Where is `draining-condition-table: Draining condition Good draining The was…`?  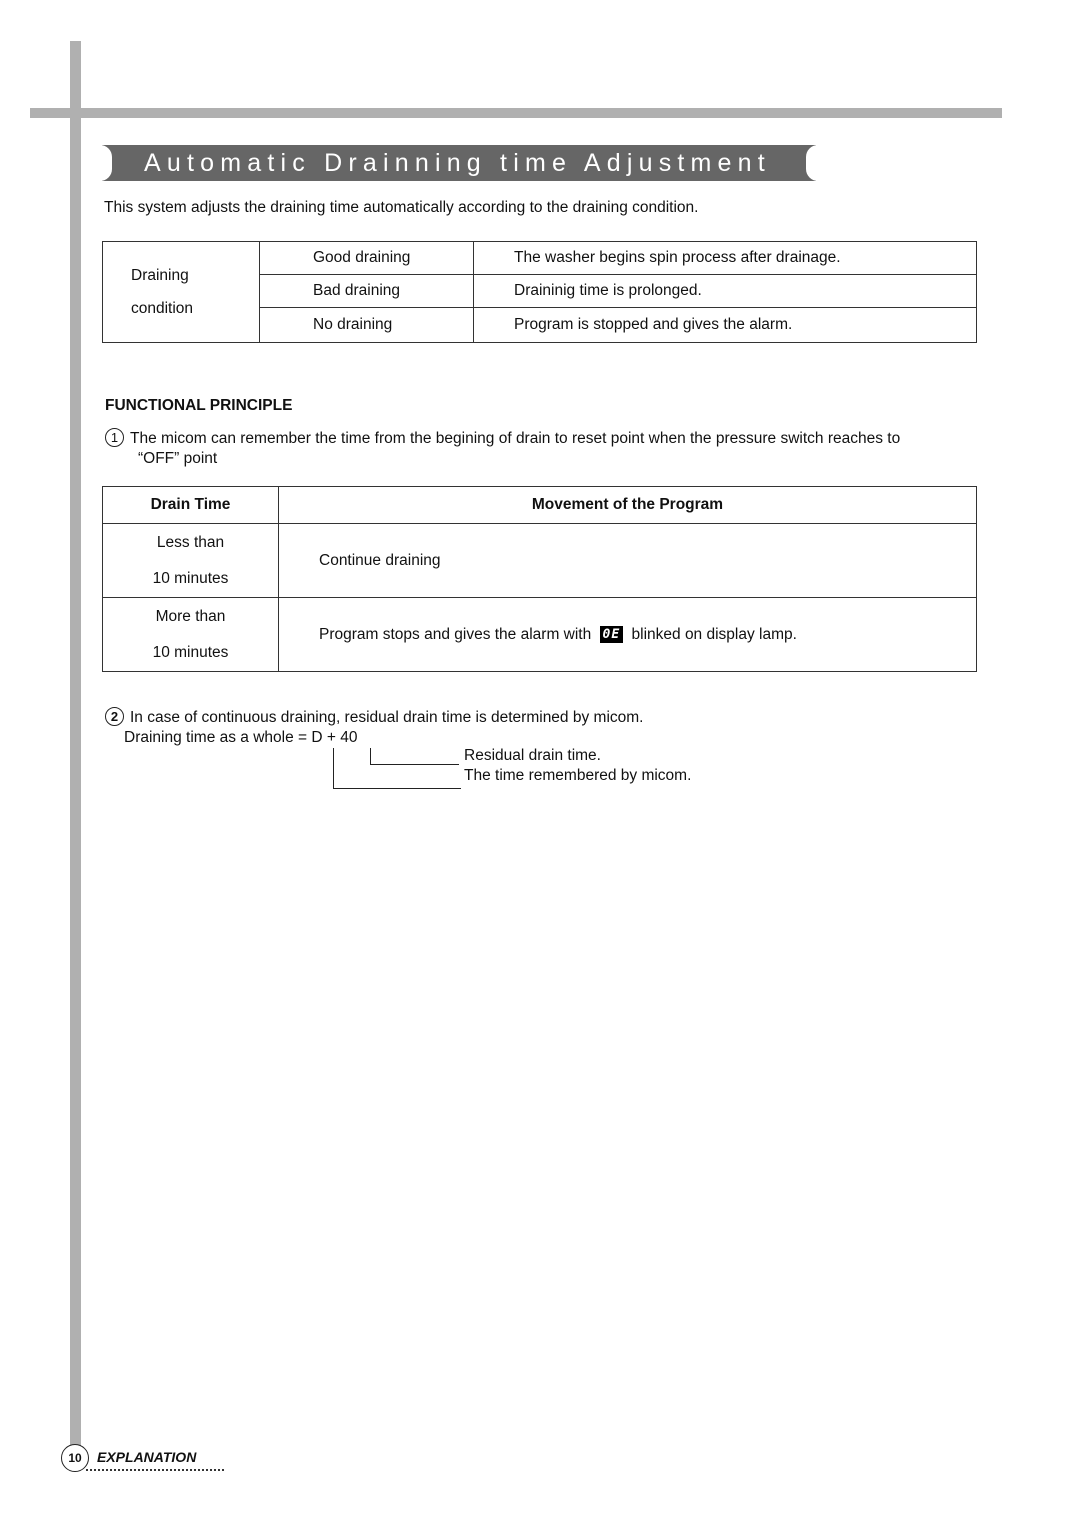 draining-condition-table: Draining condition Good draining The was… is located at coordinates (539, 292).